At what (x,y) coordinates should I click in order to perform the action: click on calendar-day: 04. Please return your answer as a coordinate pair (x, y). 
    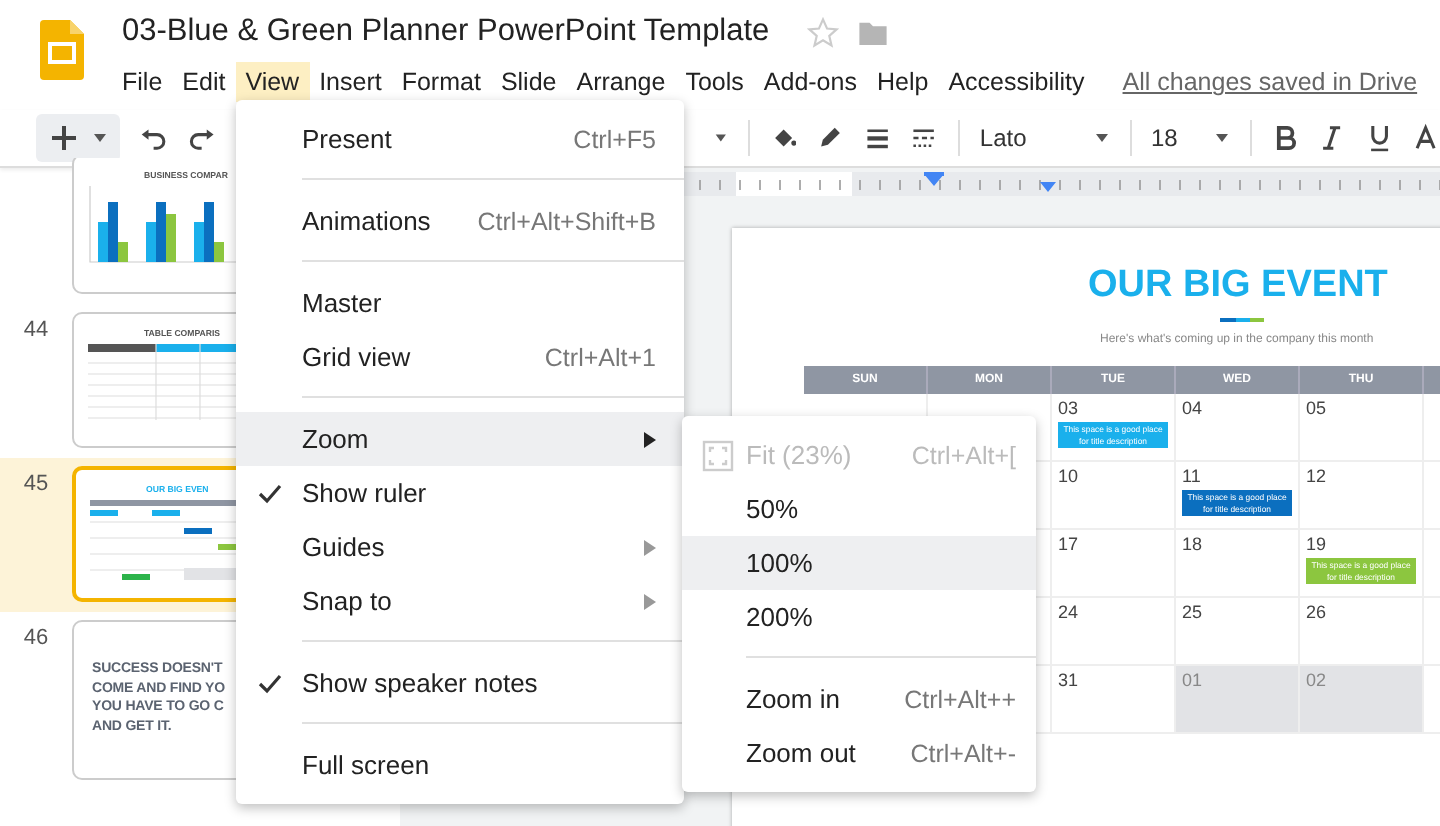
    Looking at the image, I should click on (1238, 428).